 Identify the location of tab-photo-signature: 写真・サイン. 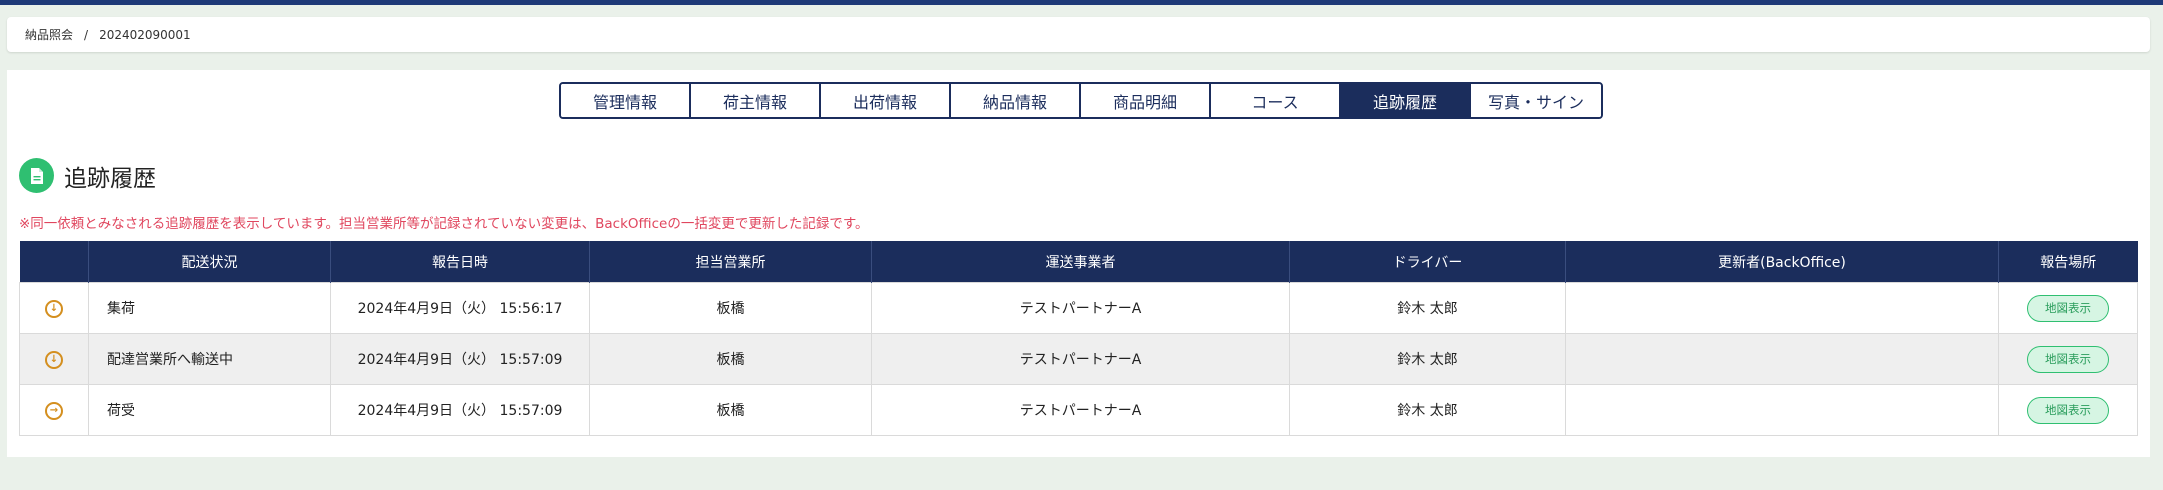
(1536, 100).